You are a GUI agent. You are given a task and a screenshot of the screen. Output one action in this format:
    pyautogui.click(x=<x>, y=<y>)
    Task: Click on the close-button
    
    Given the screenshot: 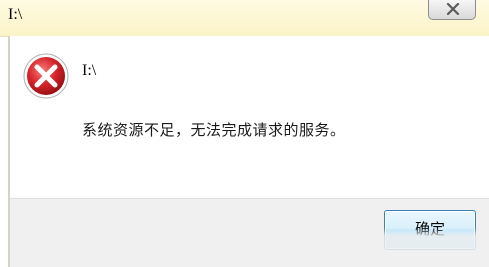 What is the action you would take?
    pyautogui.click(x=452, y=10)
    